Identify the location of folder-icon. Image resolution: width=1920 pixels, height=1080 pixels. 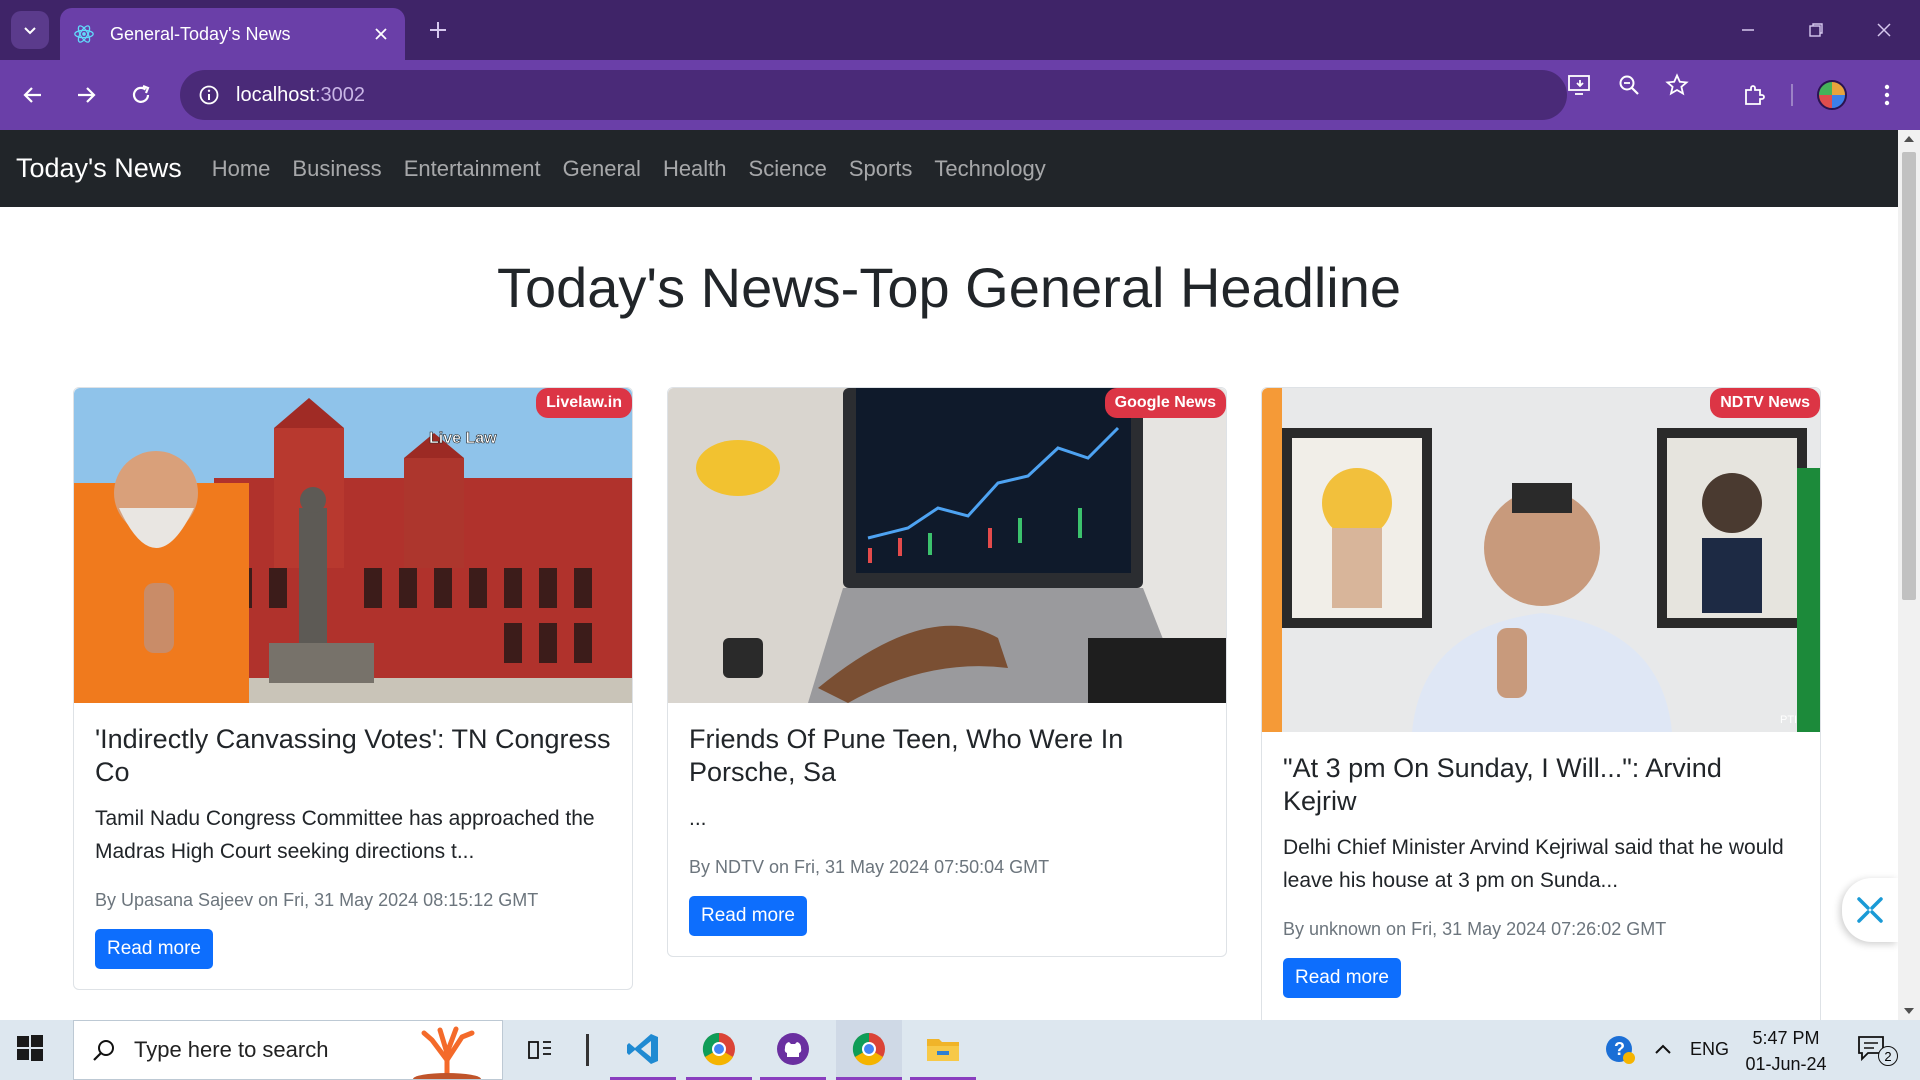
(943, 1049).